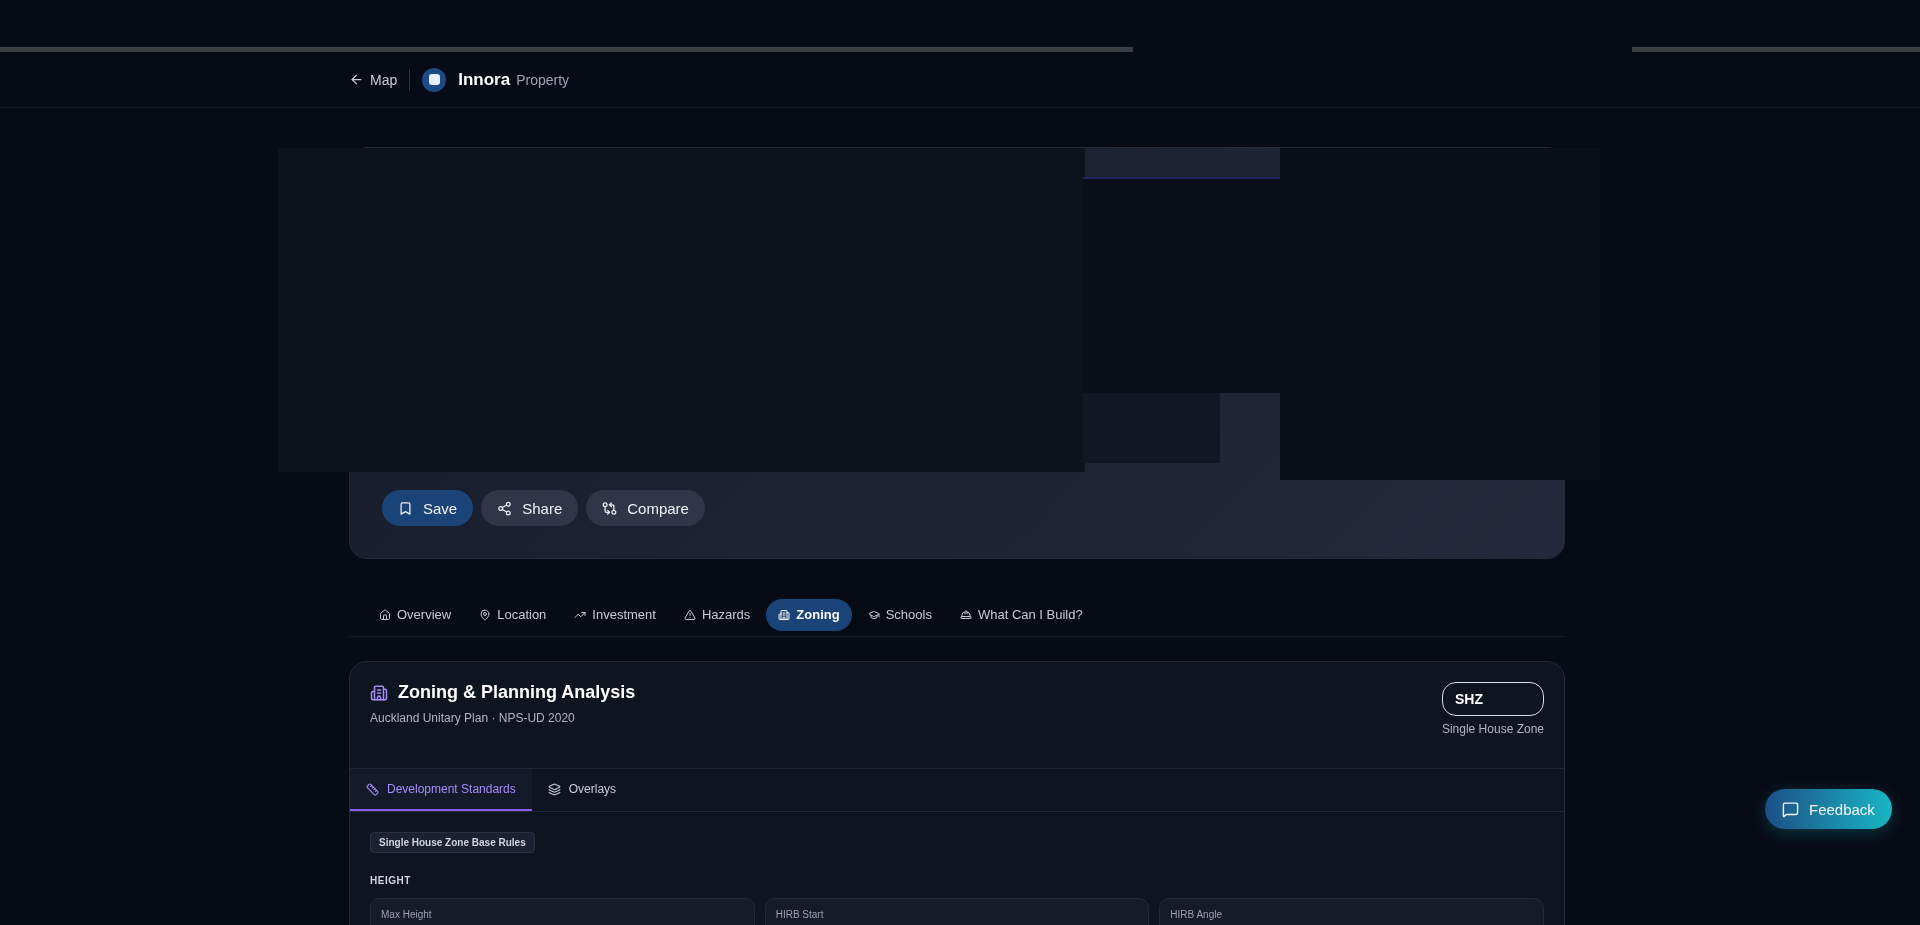 This screenshot has height=925, width=1920. I want to click on layers-icon, so click(554, 789).